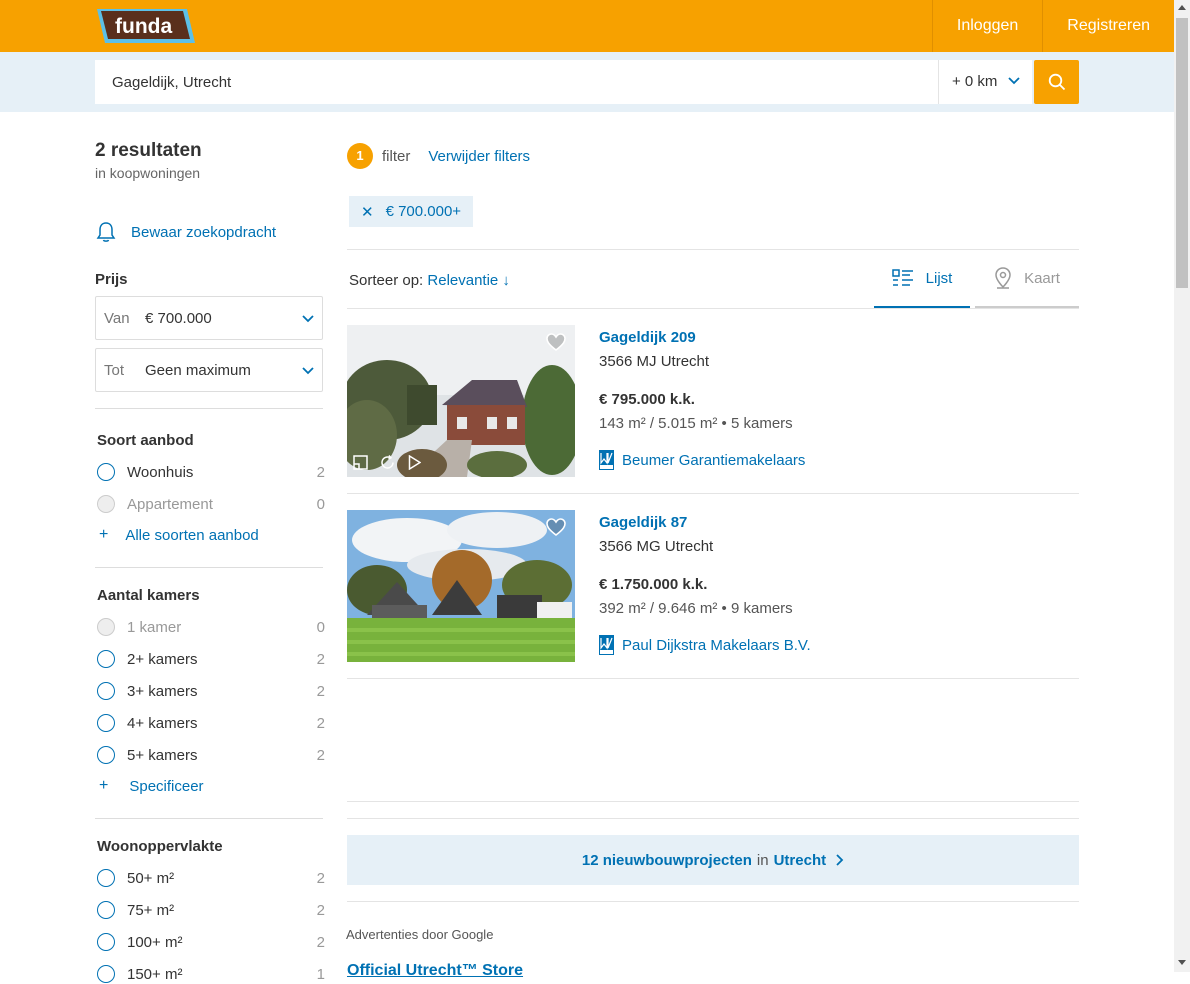 This screenshot has height=984, width=1190. Describe the element at coordinates (696, 423) in the screenshot. I see `listing-specs: 143 m² / 5.015 m² • 5 kamers` at that location.